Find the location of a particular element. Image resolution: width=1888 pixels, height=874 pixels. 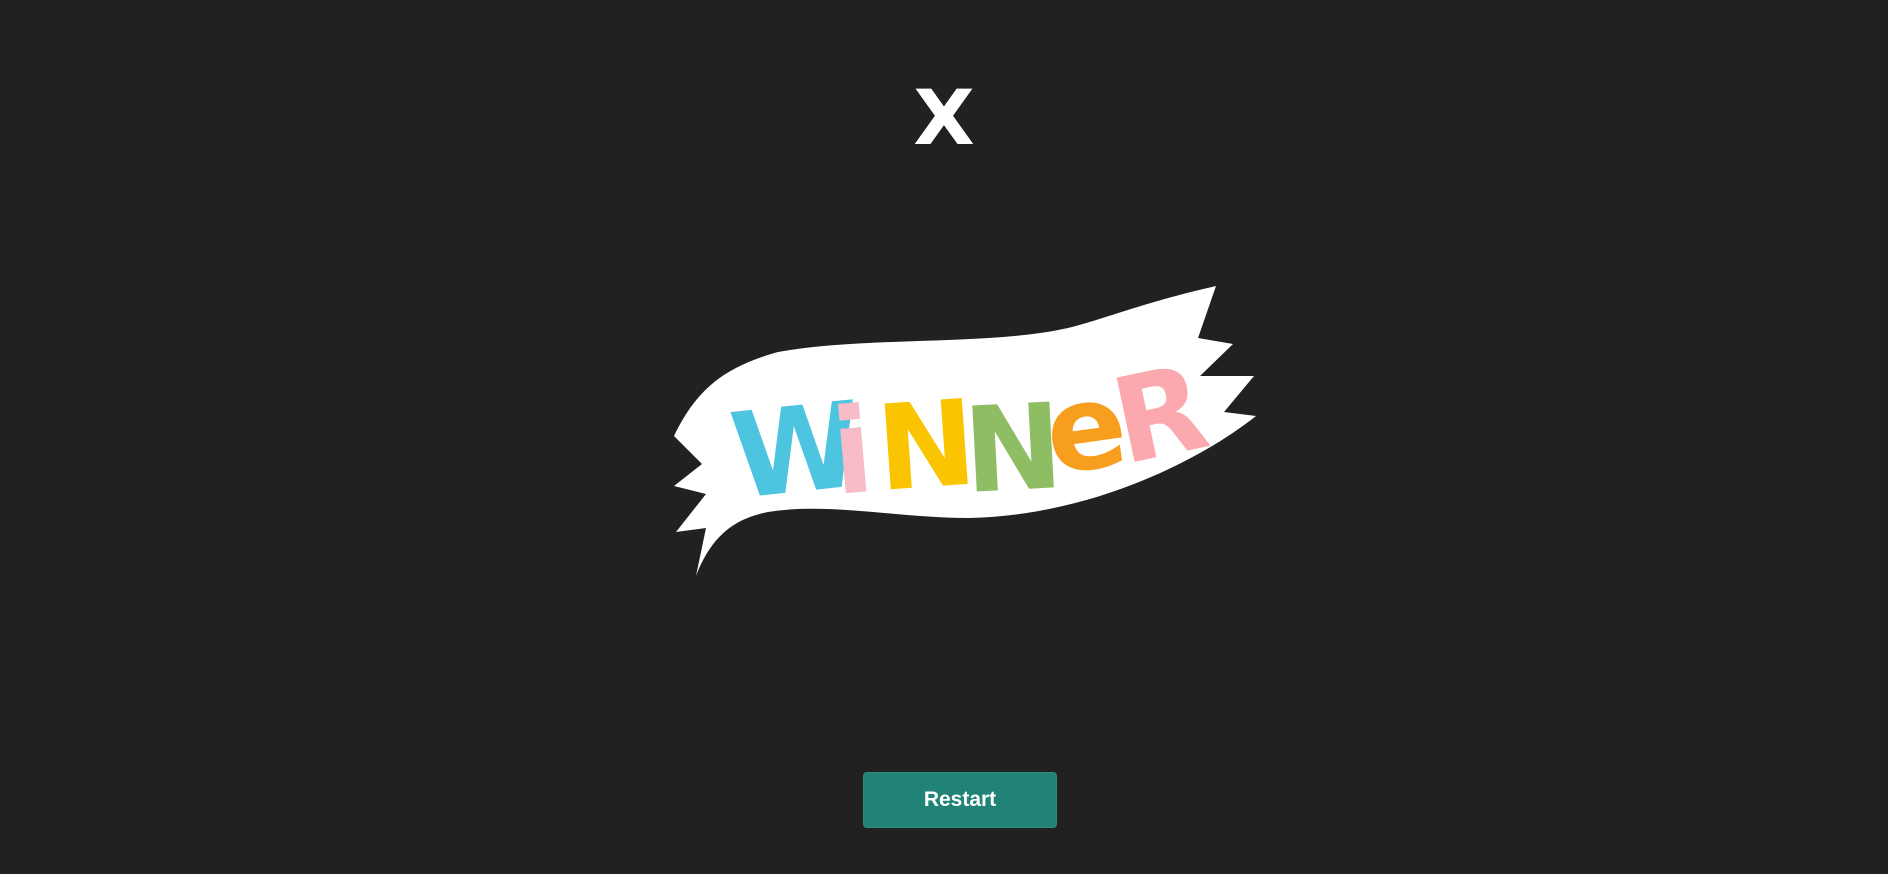

winner-symbol: X is located at coordinates (944, 117).